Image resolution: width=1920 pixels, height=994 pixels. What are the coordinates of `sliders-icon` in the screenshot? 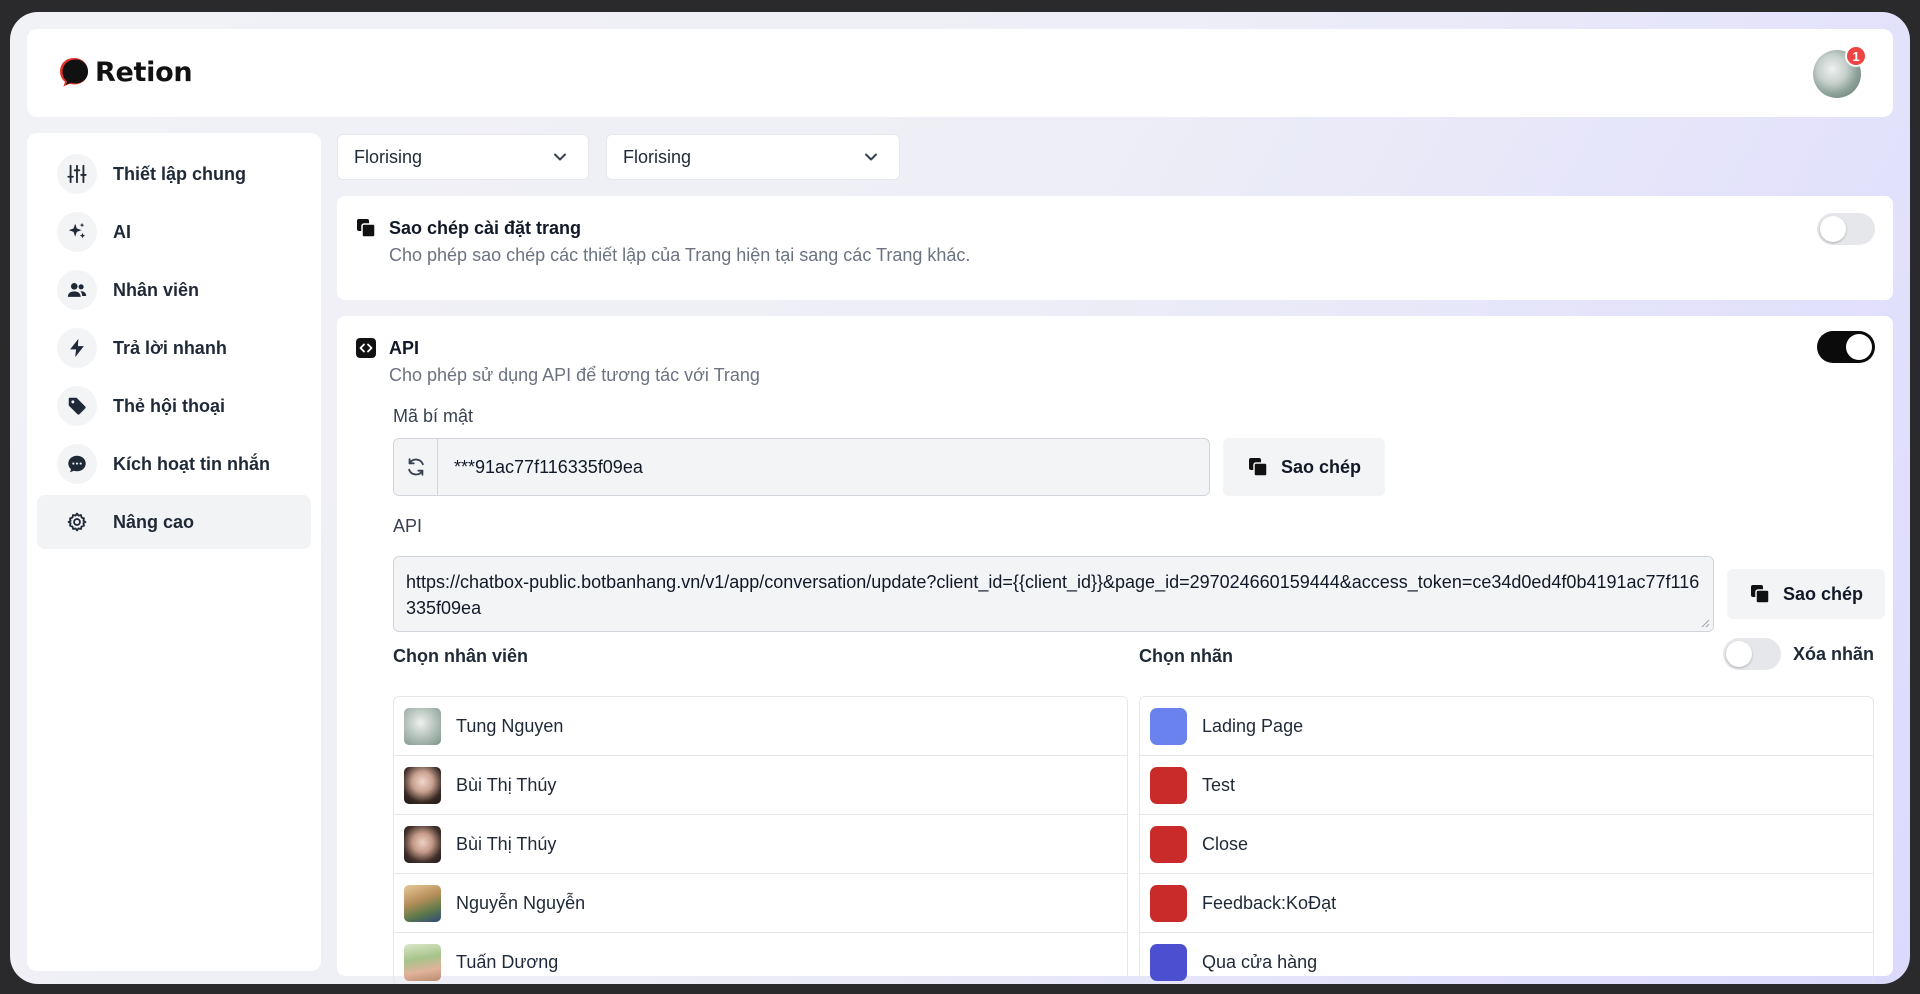 It's located at (77, 174).